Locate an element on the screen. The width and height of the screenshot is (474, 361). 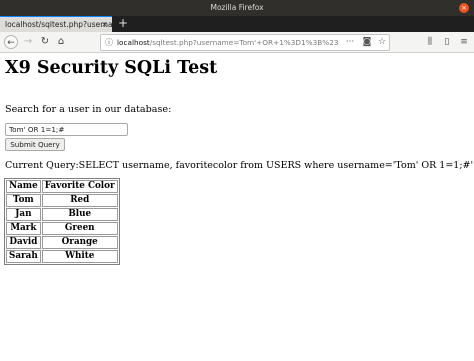
new-tab-button: + is located at coordinates (123, 24).